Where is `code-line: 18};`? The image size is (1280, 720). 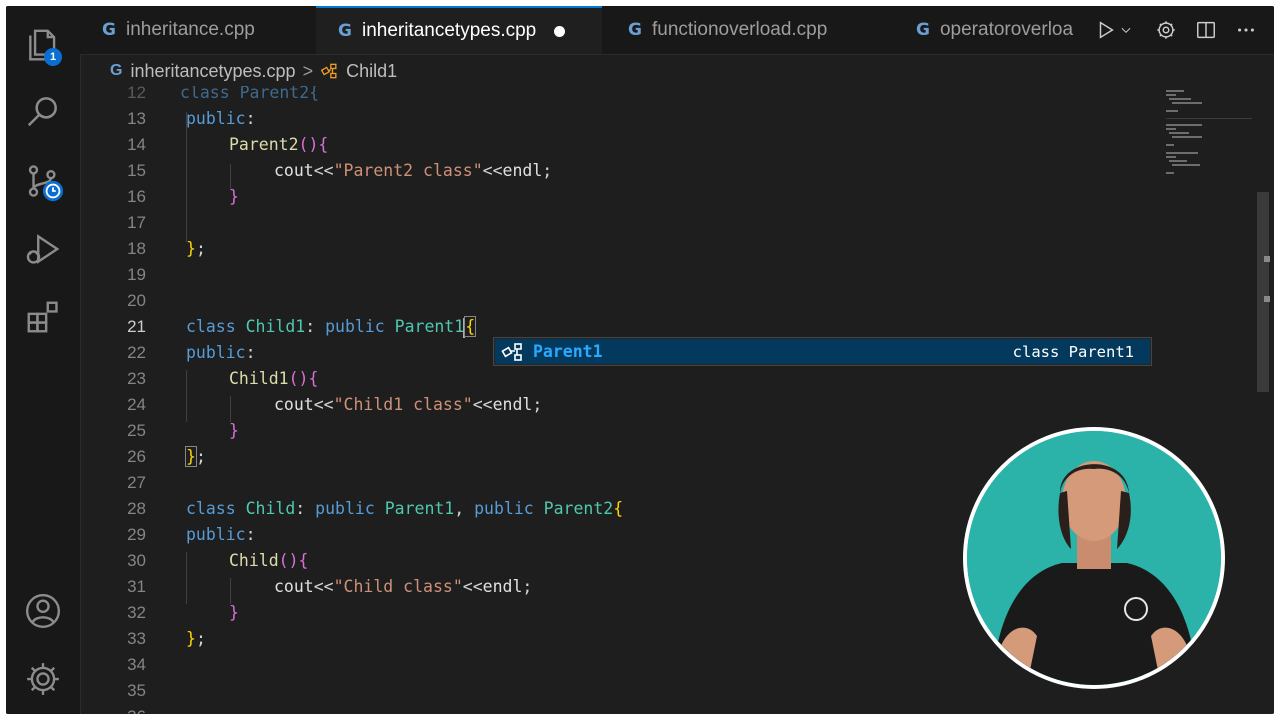 code-line: 18}; is located at coordinates (166, 248).